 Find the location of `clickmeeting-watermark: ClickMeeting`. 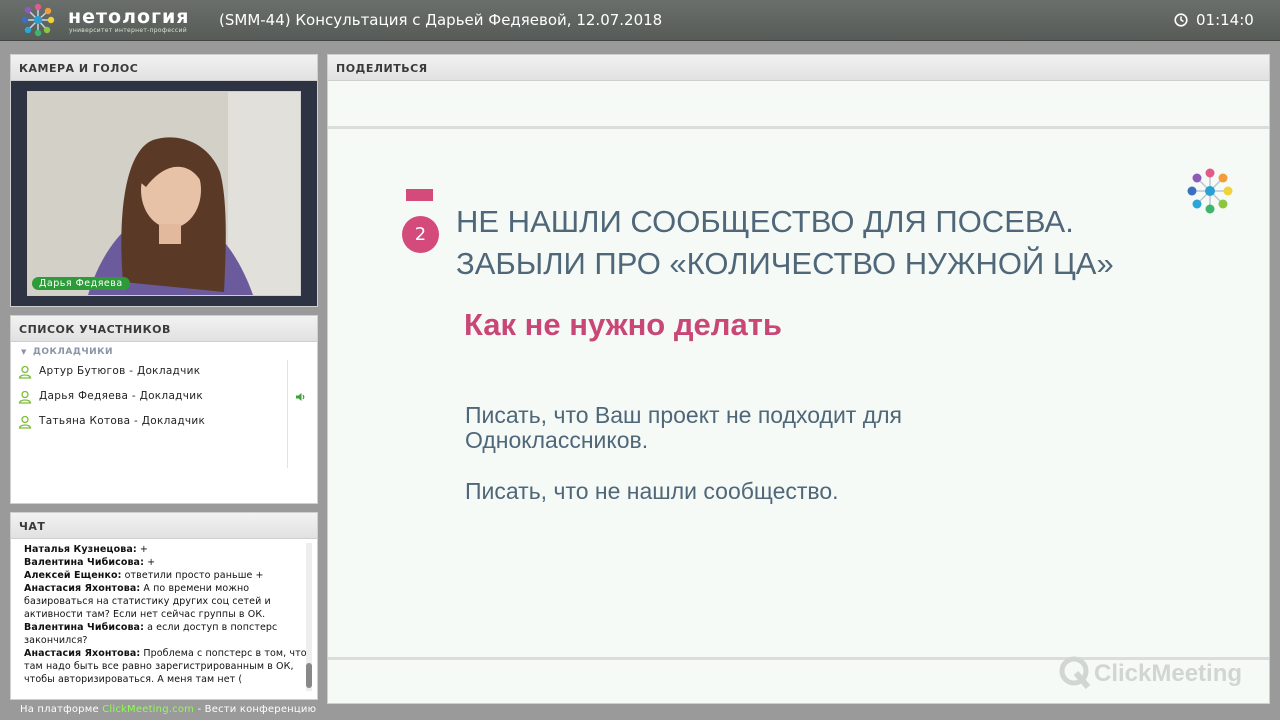

clickmeeting-watermark: ClickMeeting is located at coordinates (1150, 672).